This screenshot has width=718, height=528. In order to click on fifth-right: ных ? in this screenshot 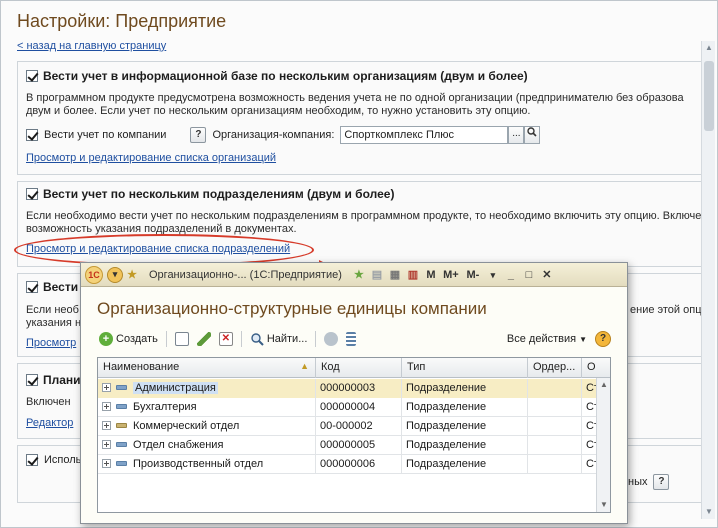, I will do `click(649, 482)`.